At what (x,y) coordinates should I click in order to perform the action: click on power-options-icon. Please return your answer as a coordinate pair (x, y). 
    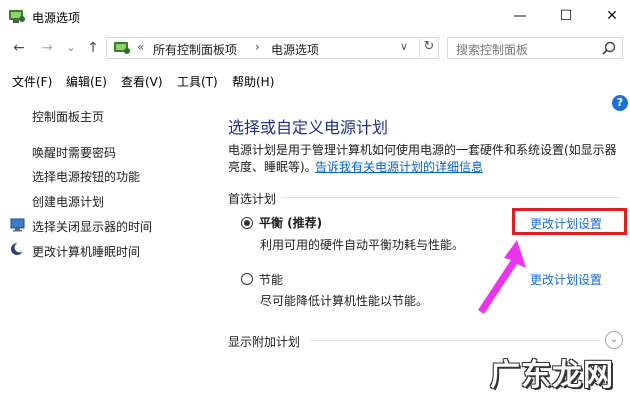
    Looking at the image, I should click on (17, 16).